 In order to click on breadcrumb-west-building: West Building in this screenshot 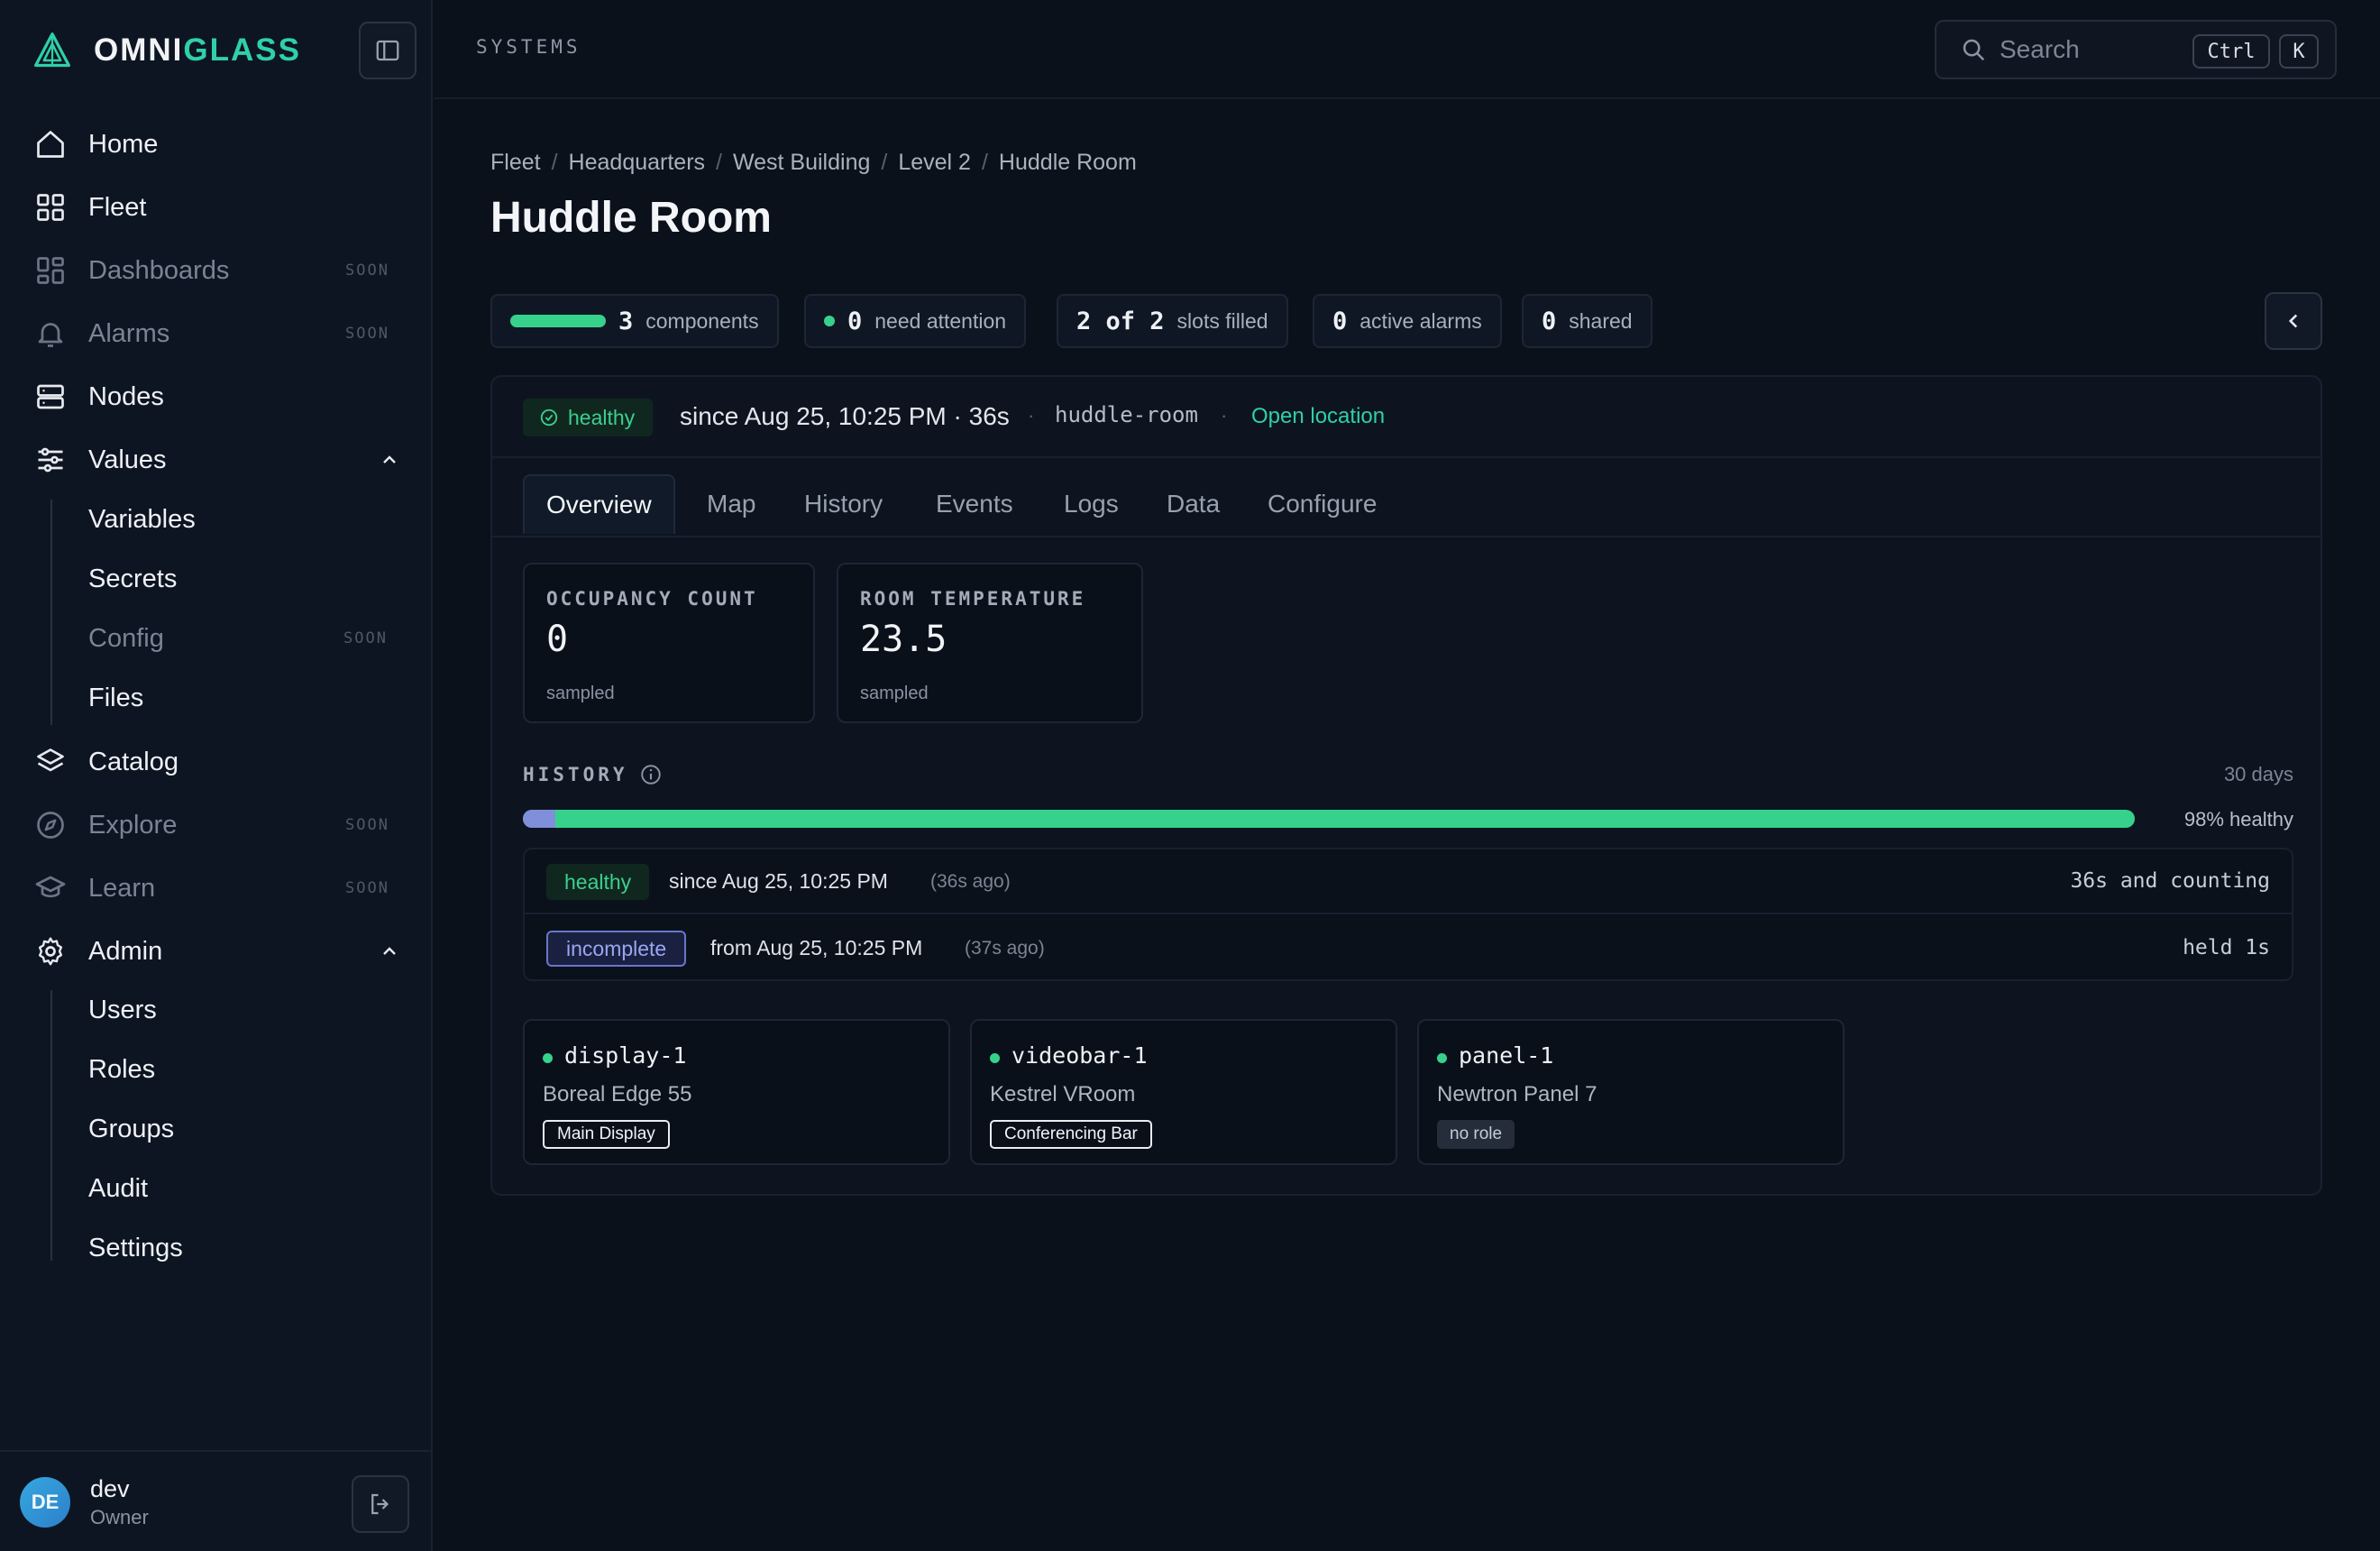, I will do `click(801, 163)`.